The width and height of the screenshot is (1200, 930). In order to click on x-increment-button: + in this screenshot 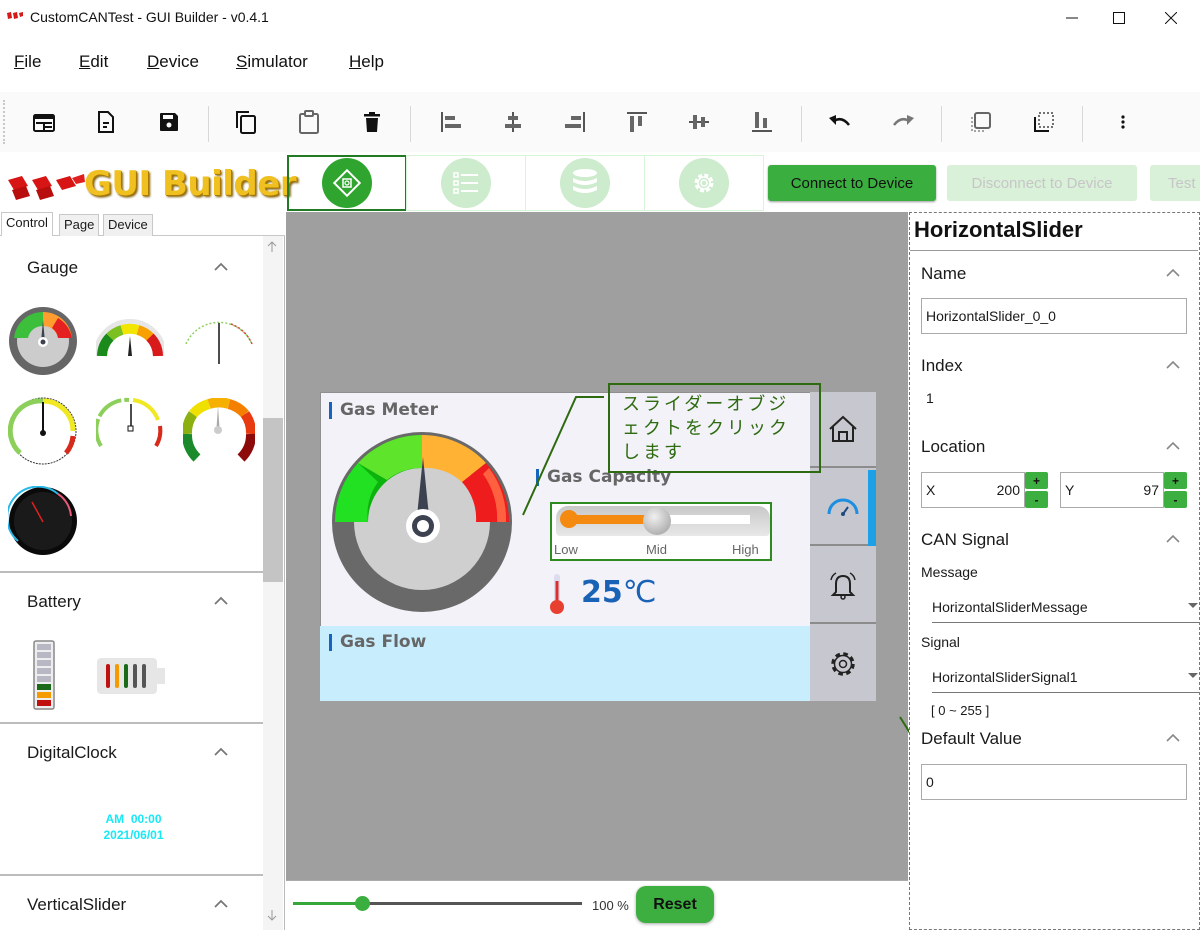, I will do `click(1036, 480)`.